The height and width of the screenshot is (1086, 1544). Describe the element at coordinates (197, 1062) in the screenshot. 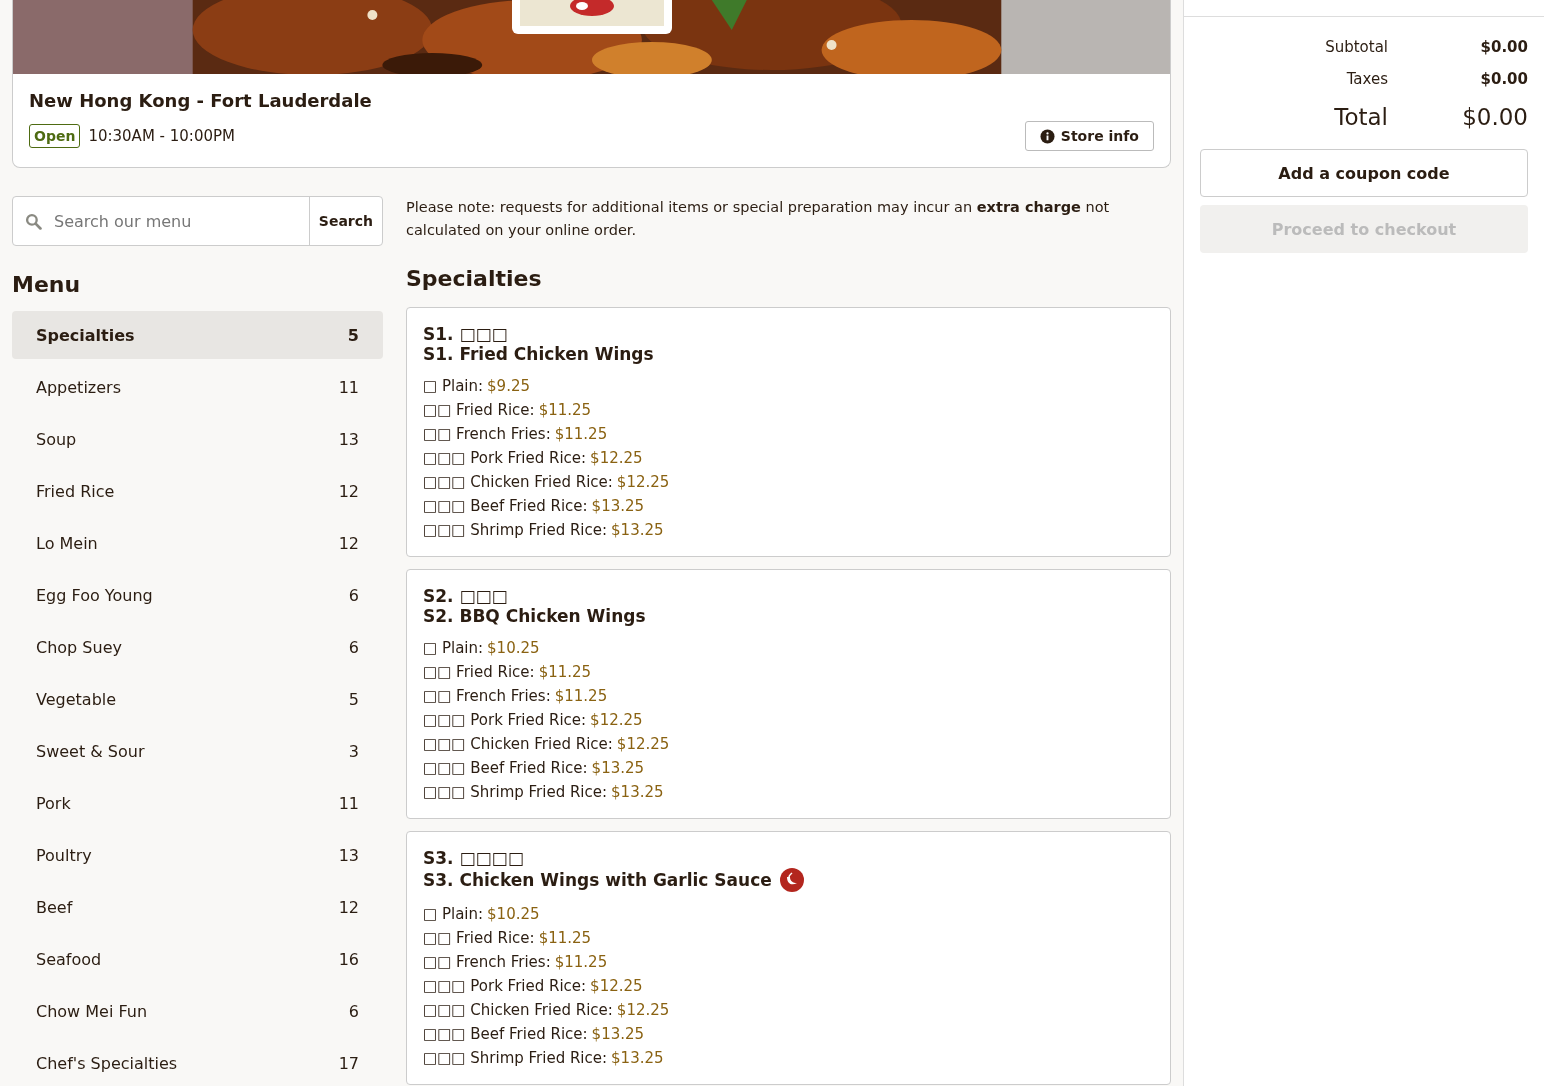

I see `menu-category: Chef's Specialties 17` at that location.